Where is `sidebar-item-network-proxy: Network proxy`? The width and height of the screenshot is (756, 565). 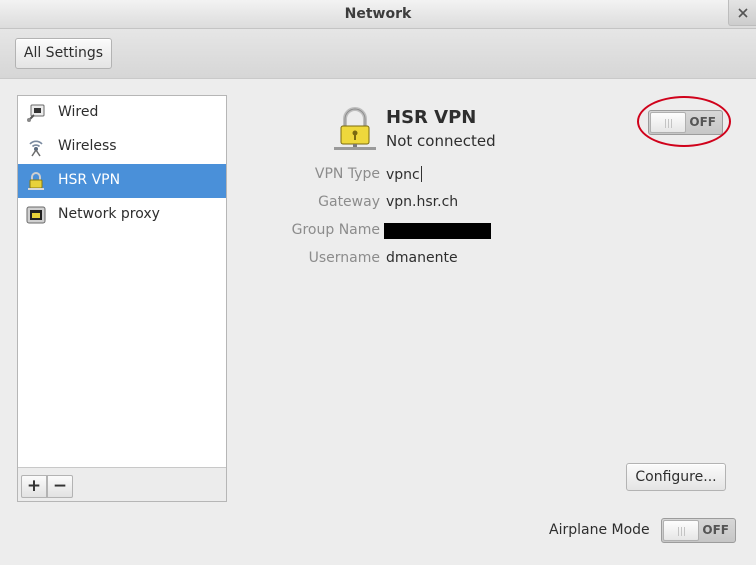
sidebar-item-network-proxy: Network proxy is located at coordinates (122, 215).